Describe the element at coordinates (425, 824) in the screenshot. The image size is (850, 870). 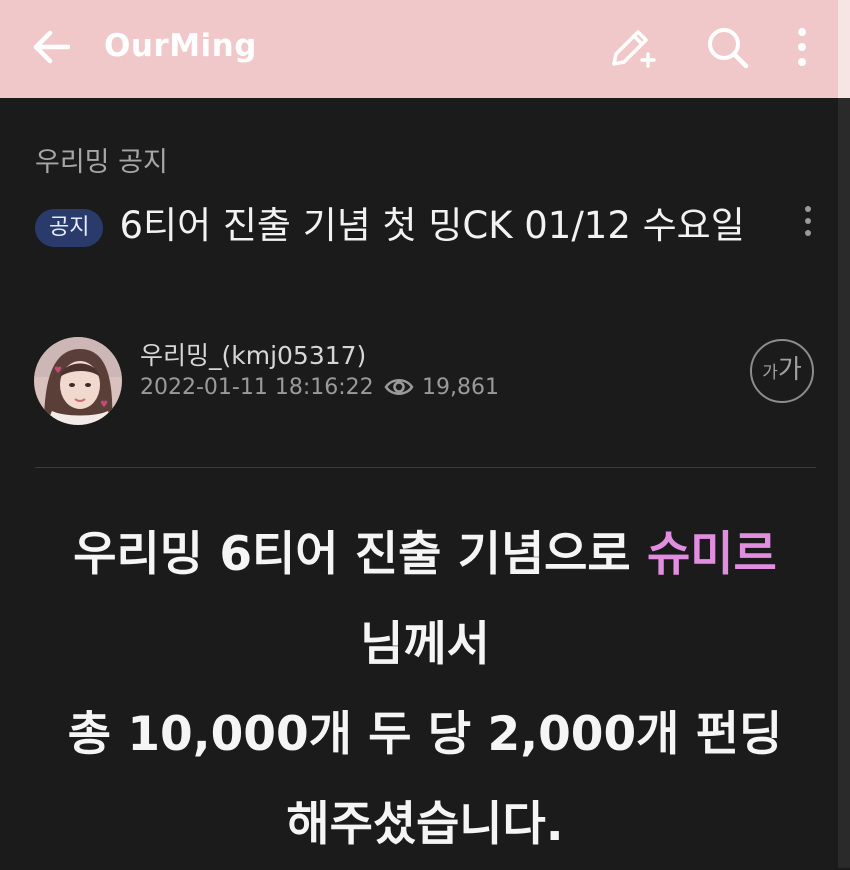
I see `body-line-4: 해주셨습니다.` at that location.